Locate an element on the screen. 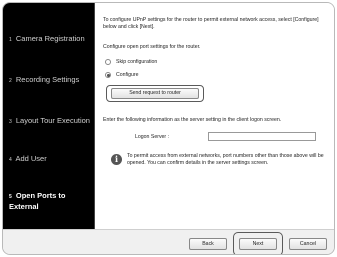  next-button: Next is located at coordinates (258, 244).